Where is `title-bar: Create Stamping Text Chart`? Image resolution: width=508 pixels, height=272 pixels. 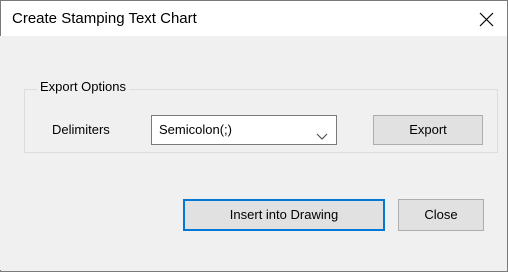
title-bar: Create Stamping Text Chart is located at coordinates (254, 19).